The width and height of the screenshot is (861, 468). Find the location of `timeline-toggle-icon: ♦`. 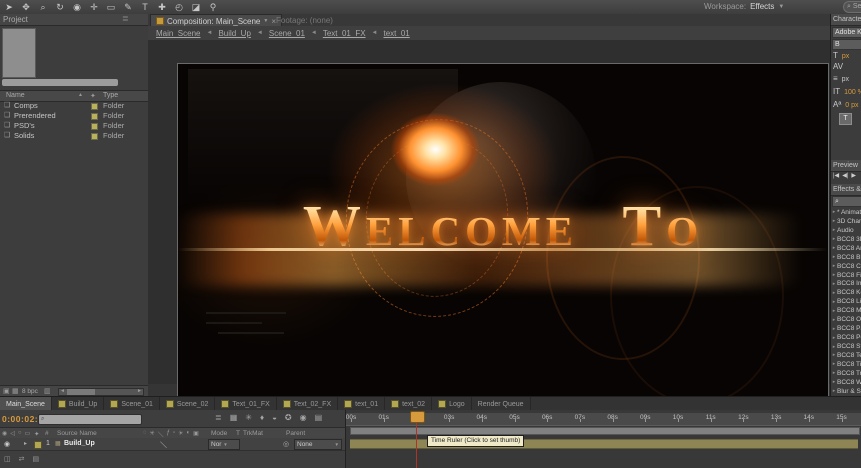

timeline-toggle-icon: ♦ is located at coordinates (262, 417).